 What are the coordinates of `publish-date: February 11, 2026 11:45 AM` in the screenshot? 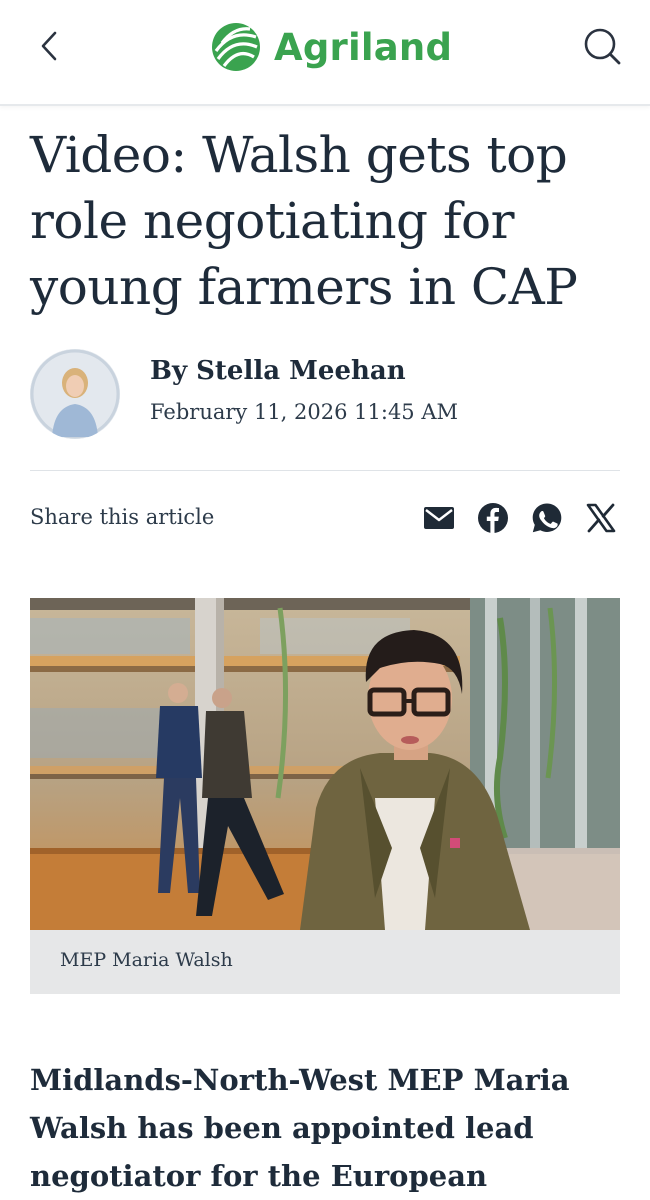 It's located at (304, 412).